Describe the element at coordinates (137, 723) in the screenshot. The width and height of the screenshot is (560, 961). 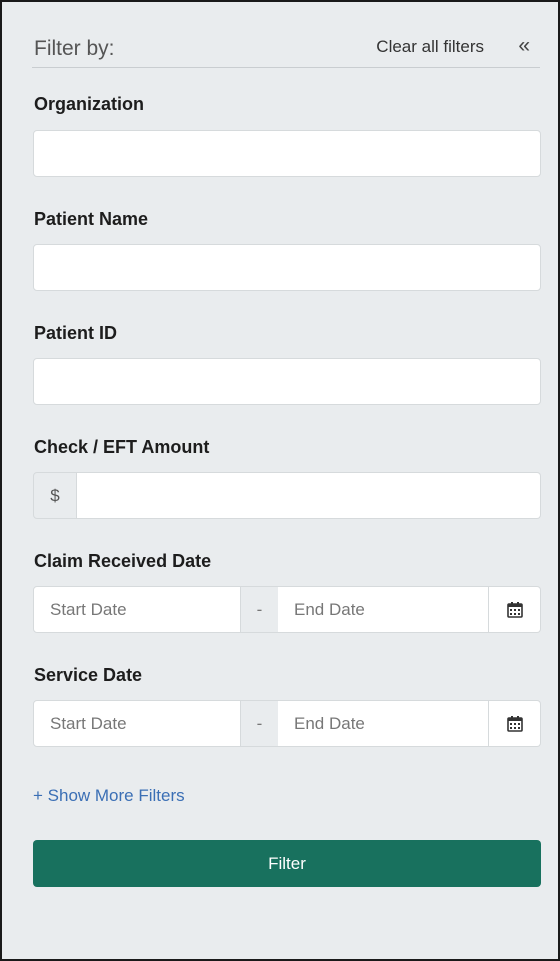
I see `service-start-date-input: Start Date` at that location.